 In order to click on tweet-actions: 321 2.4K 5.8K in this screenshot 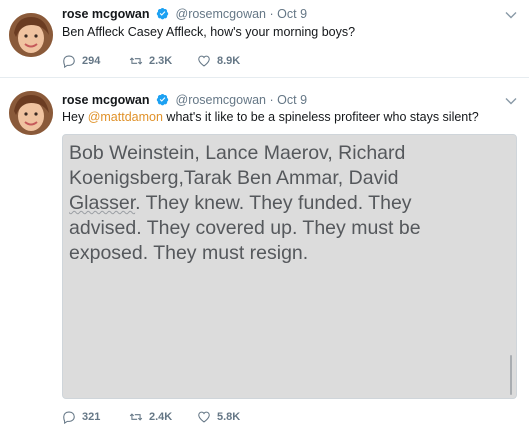, I will do `click(164, 417)`.